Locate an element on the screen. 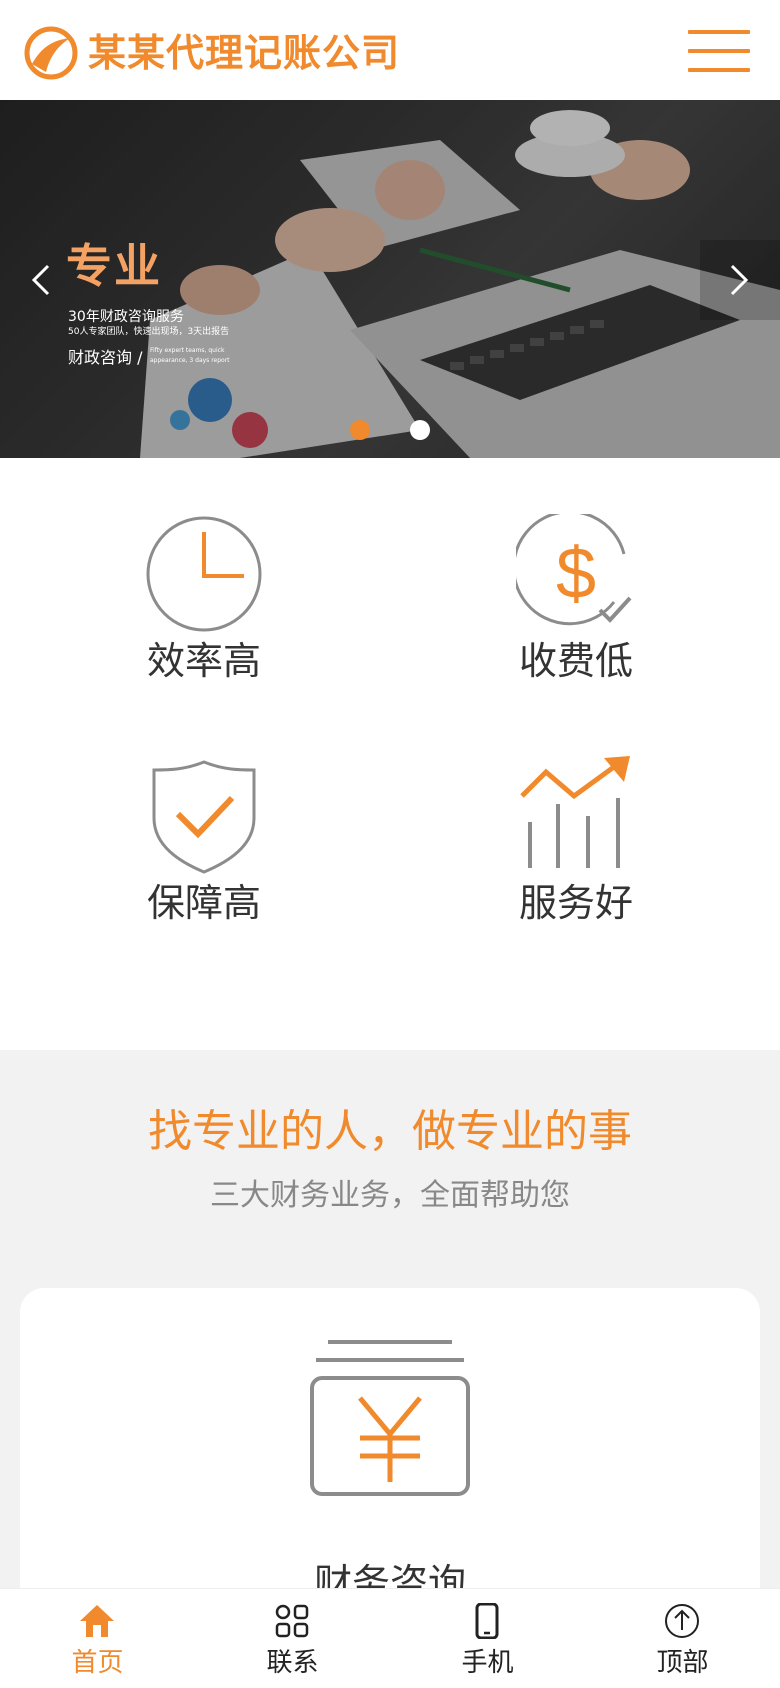 The width and height of the screenshot is (780, 1688). nav-mobile: 手机 is located at coordinates (487, 1638).